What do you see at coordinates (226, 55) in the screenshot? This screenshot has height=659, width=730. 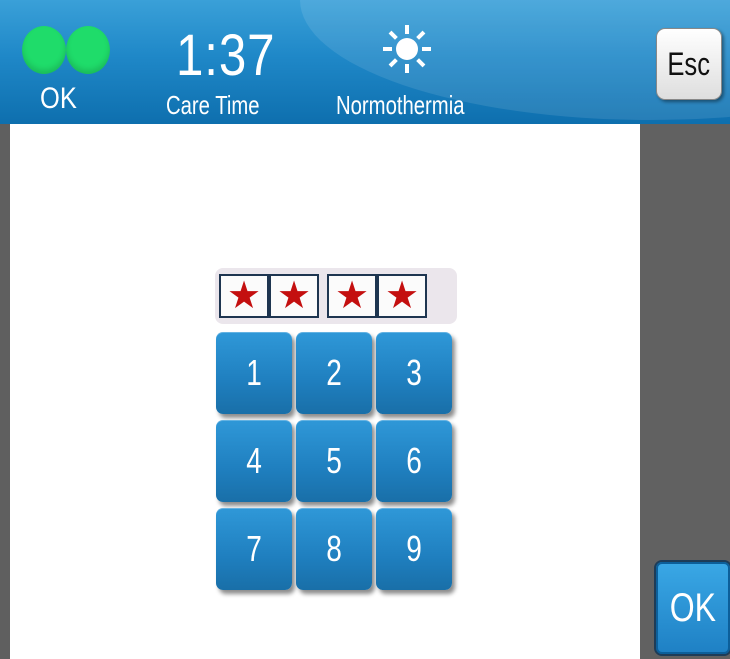 I see `care-time-value: 1:37` at bounding box center [226, 55].